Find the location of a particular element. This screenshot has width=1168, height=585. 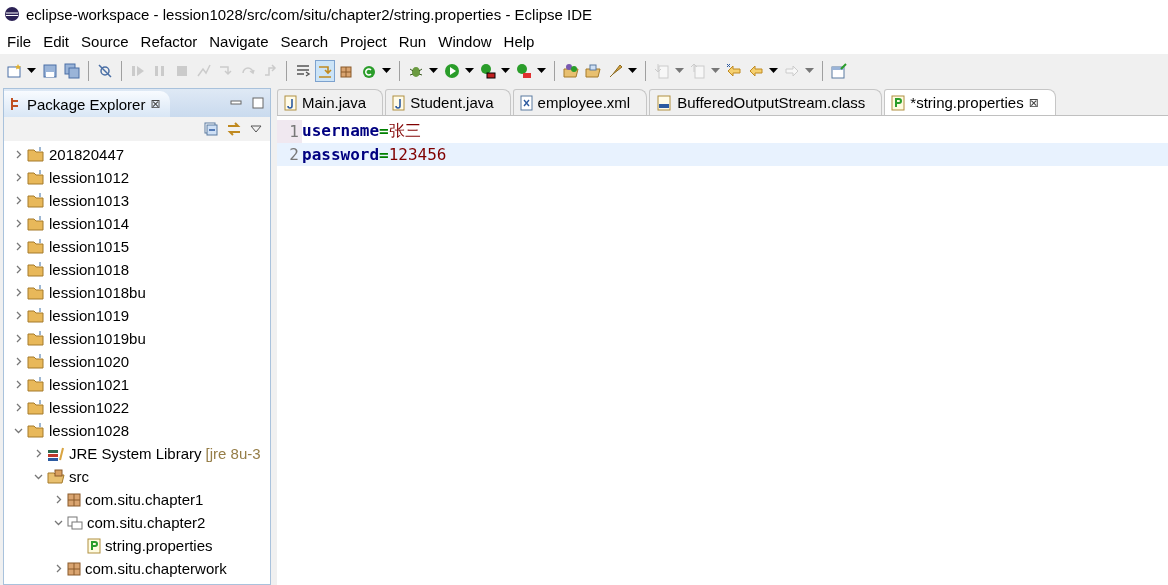

tree-item-label: lession1014 is located at coordinates (89, 223).